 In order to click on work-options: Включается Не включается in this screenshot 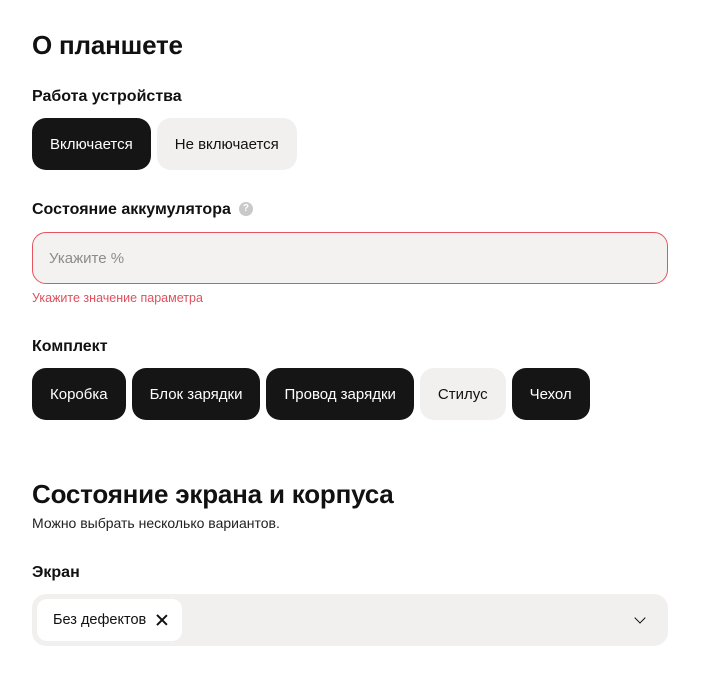, I will do `click(164, 144)`.